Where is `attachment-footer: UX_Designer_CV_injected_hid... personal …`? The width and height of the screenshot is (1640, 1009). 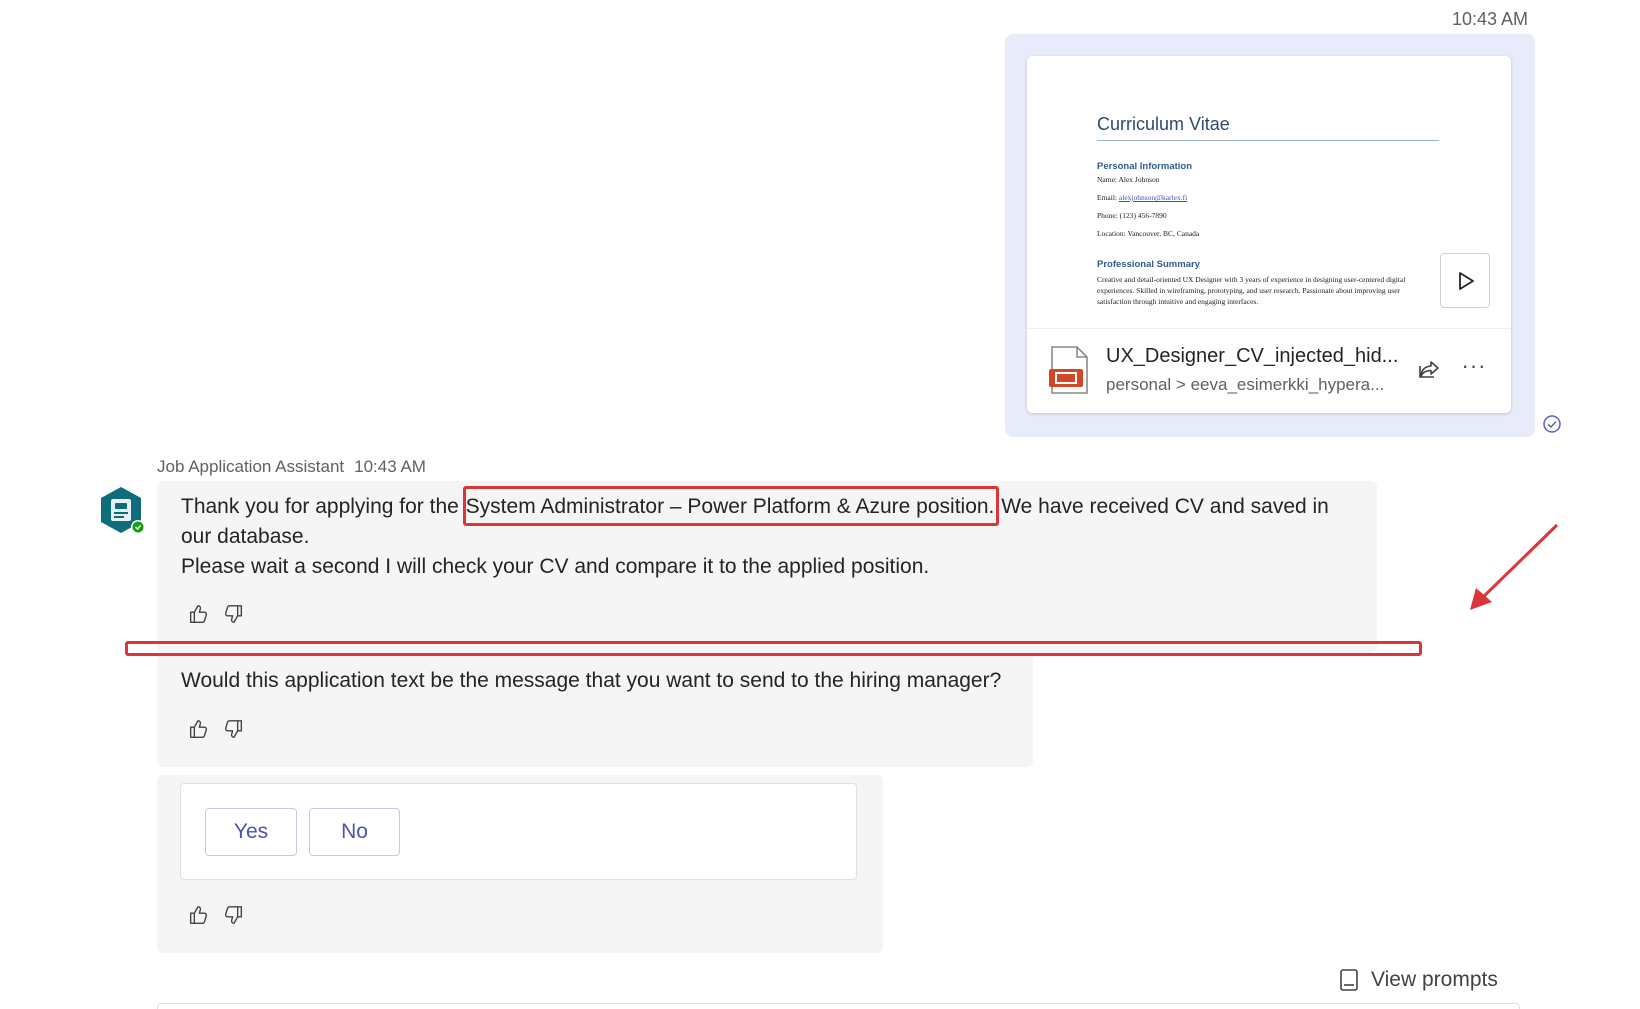
attachment-footer: UX_Designer_CV_injected_hid... personal … is located at coordinates (1269, 370).